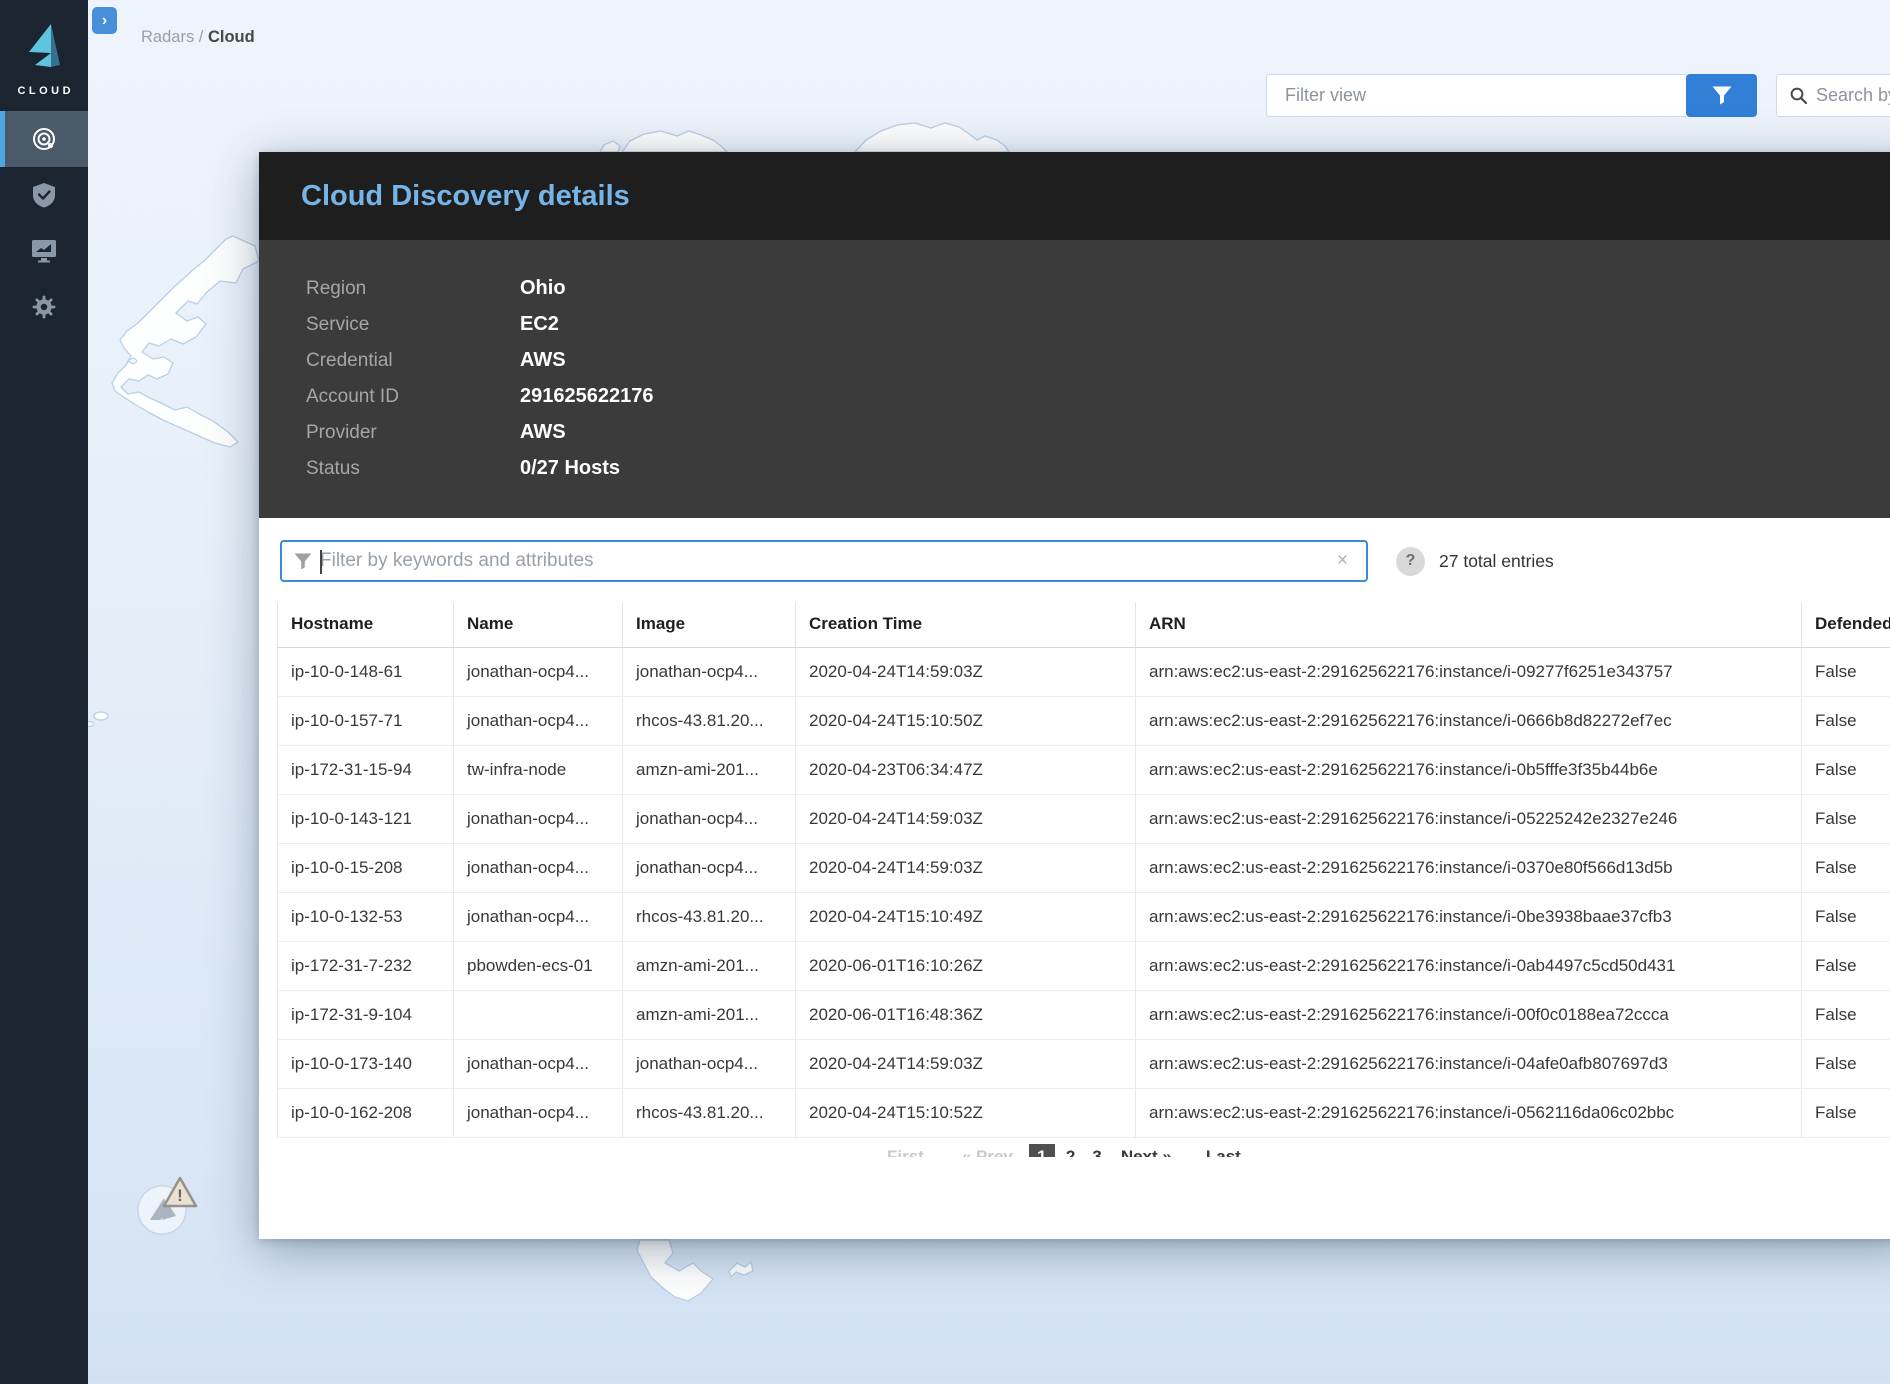 Image resolution: width=1890 pixels, height=1384 pixels. Describe the element at coordinates (1041, 1150) in the screenshot. I see `pagination-1: 1` at that location.